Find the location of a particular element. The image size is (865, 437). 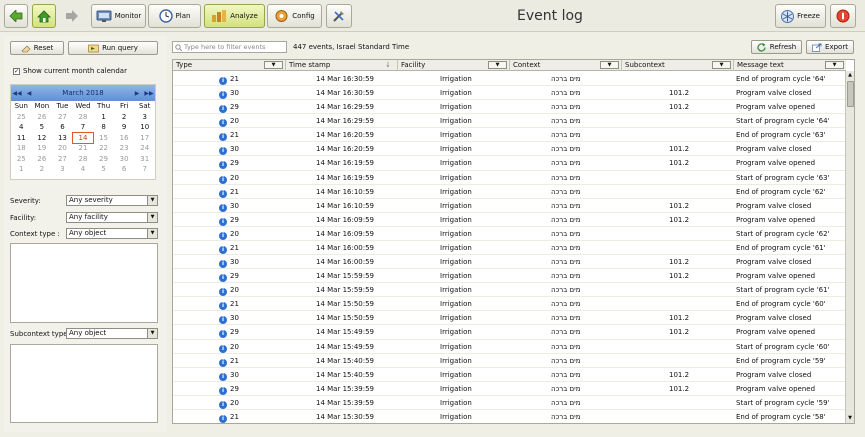

column-header-timestamp: Time stamp ↓ is located at coordinates (342, 65).